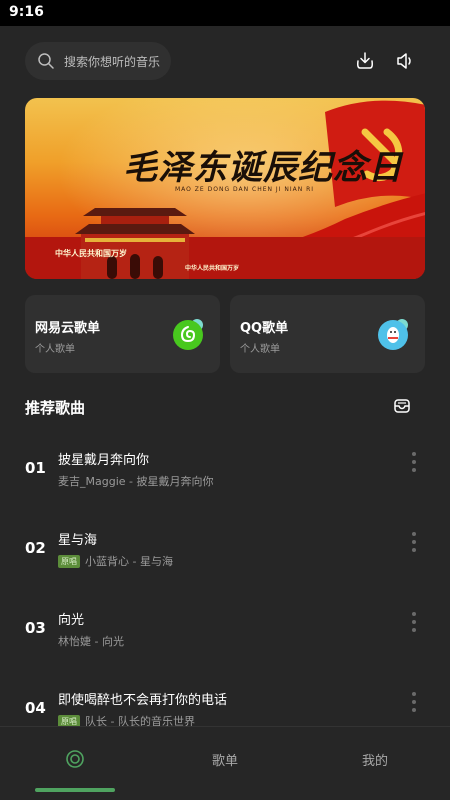  I want to click on section-title: 推荐歌曲, so click(55, 408).